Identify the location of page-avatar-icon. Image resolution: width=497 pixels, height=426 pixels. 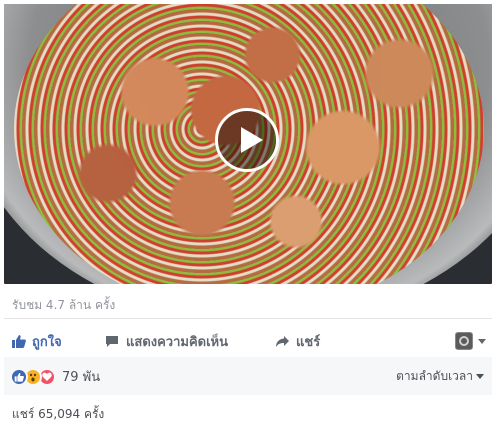
(464, 341).